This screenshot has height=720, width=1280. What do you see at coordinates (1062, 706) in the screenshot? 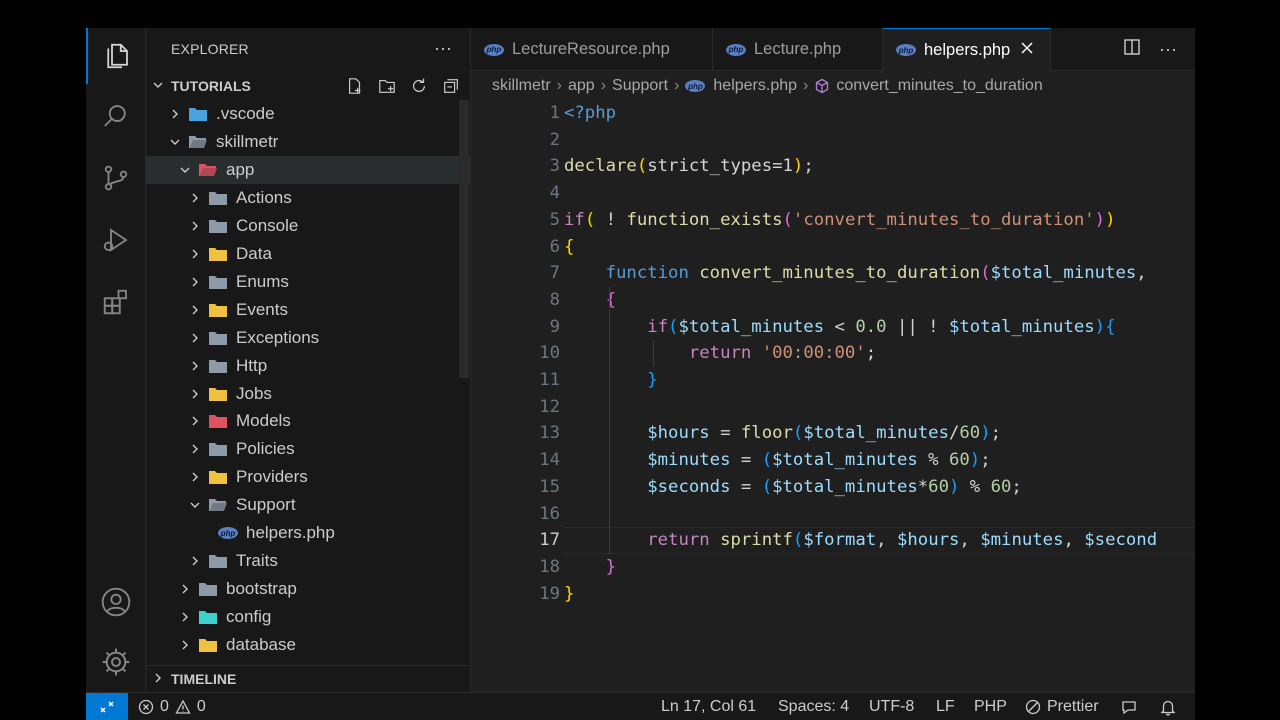
I see `prettier-status: Prettier` at bounding box center [1062, 706].